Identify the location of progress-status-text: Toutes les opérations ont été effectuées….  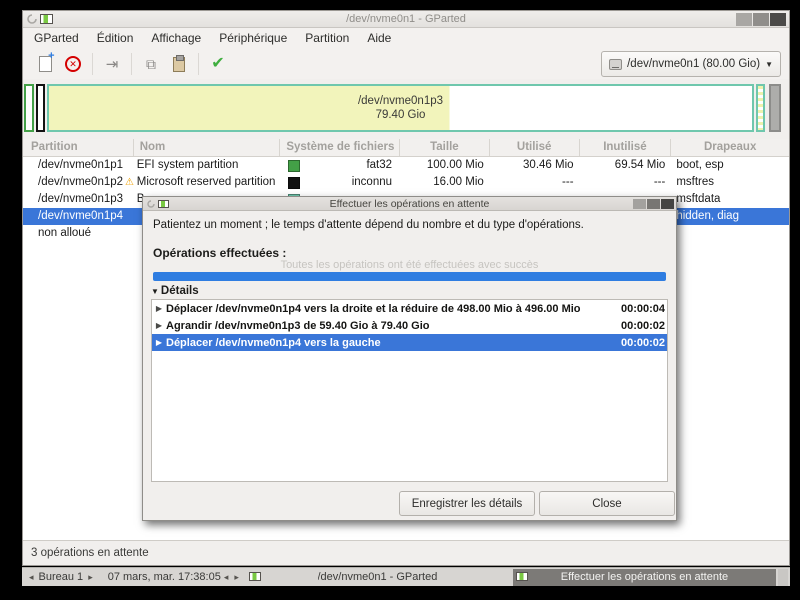
(409, 265).